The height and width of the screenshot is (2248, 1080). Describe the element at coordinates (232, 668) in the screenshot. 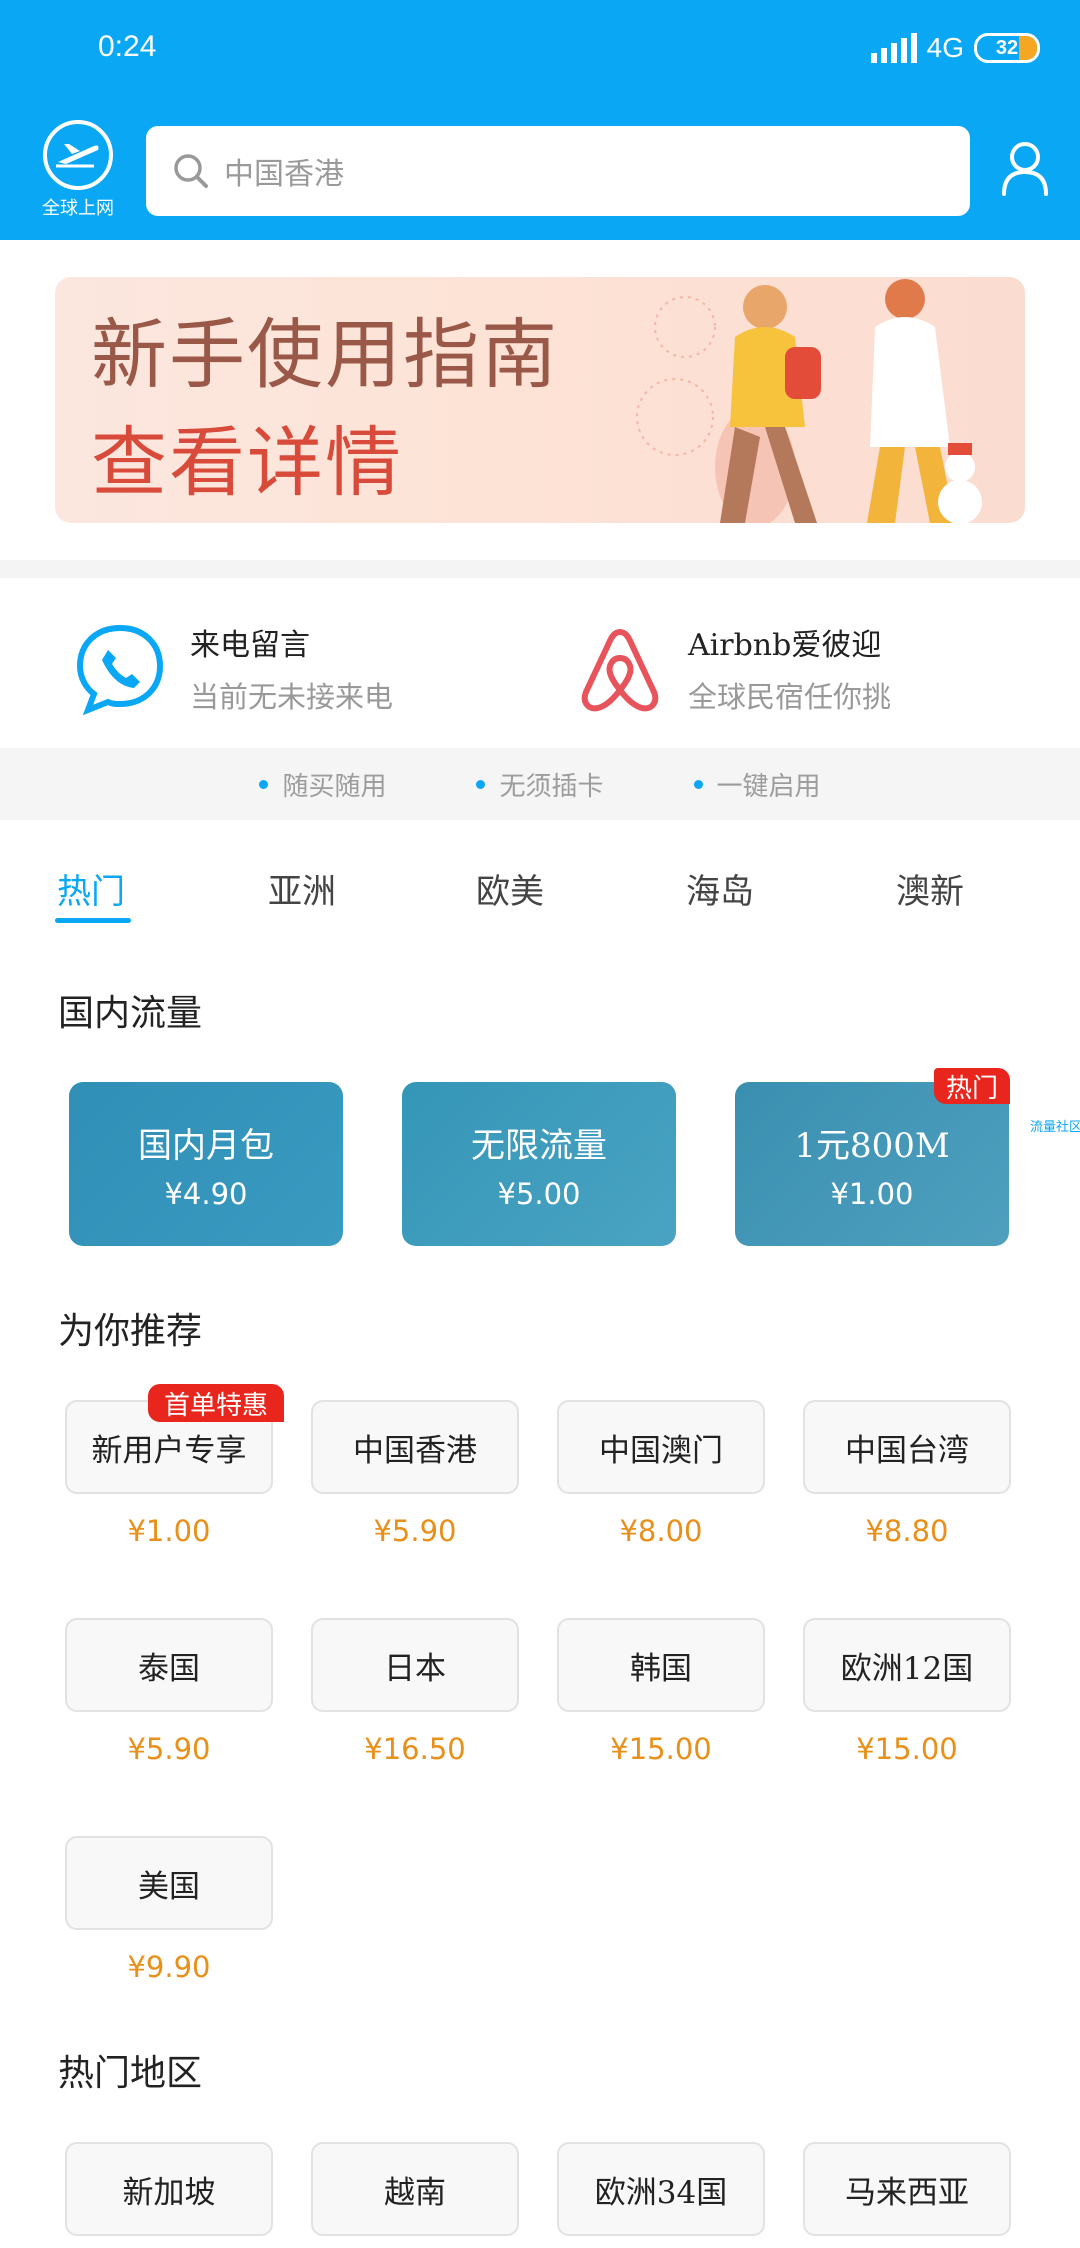

I see `voicemail-card: 来电留言 当前无未接来电` at that location.